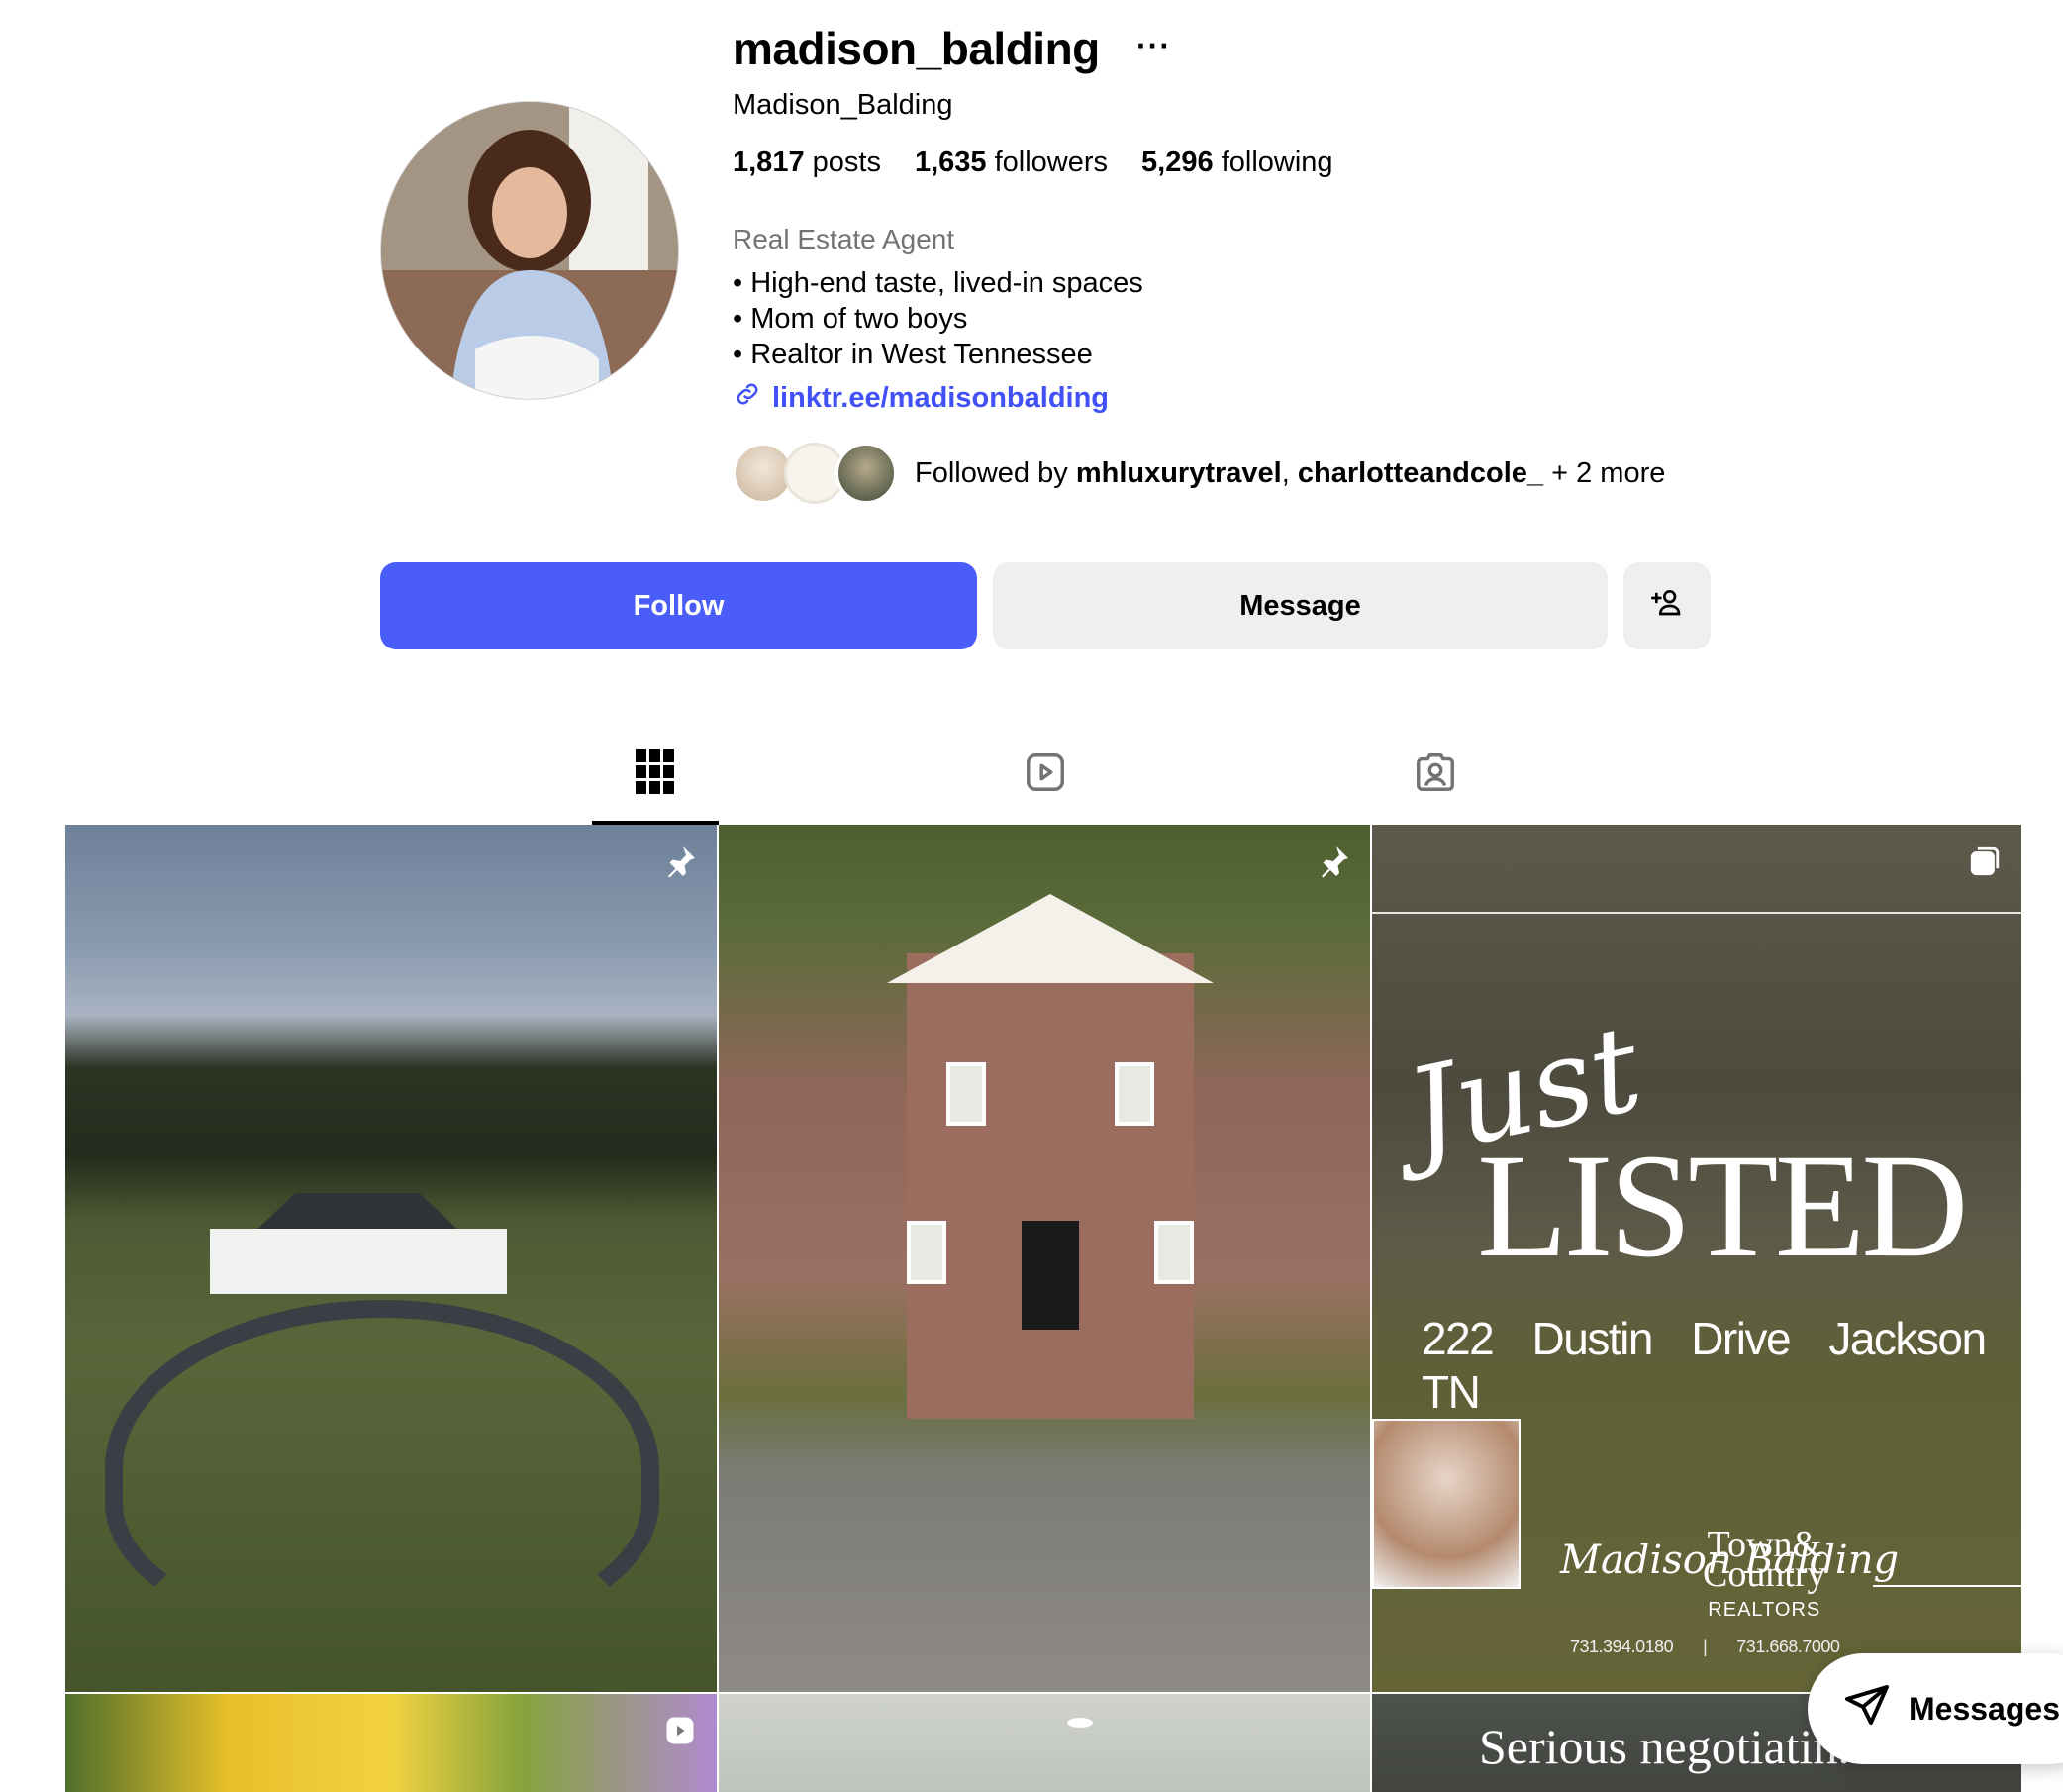  What do you see at coordinates (1984, 1708) in the screenshot?
I see `messages-label: Messages` at bounding box center [1984, 1708].